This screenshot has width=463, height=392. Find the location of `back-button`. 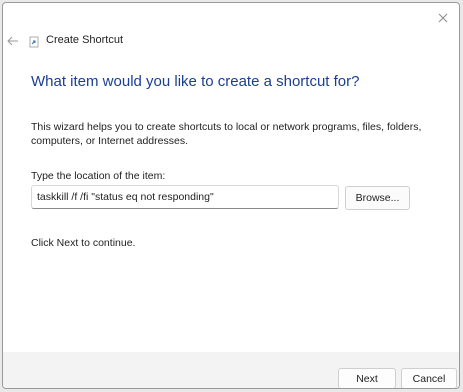

back-button is located at coordinates (13, 41).